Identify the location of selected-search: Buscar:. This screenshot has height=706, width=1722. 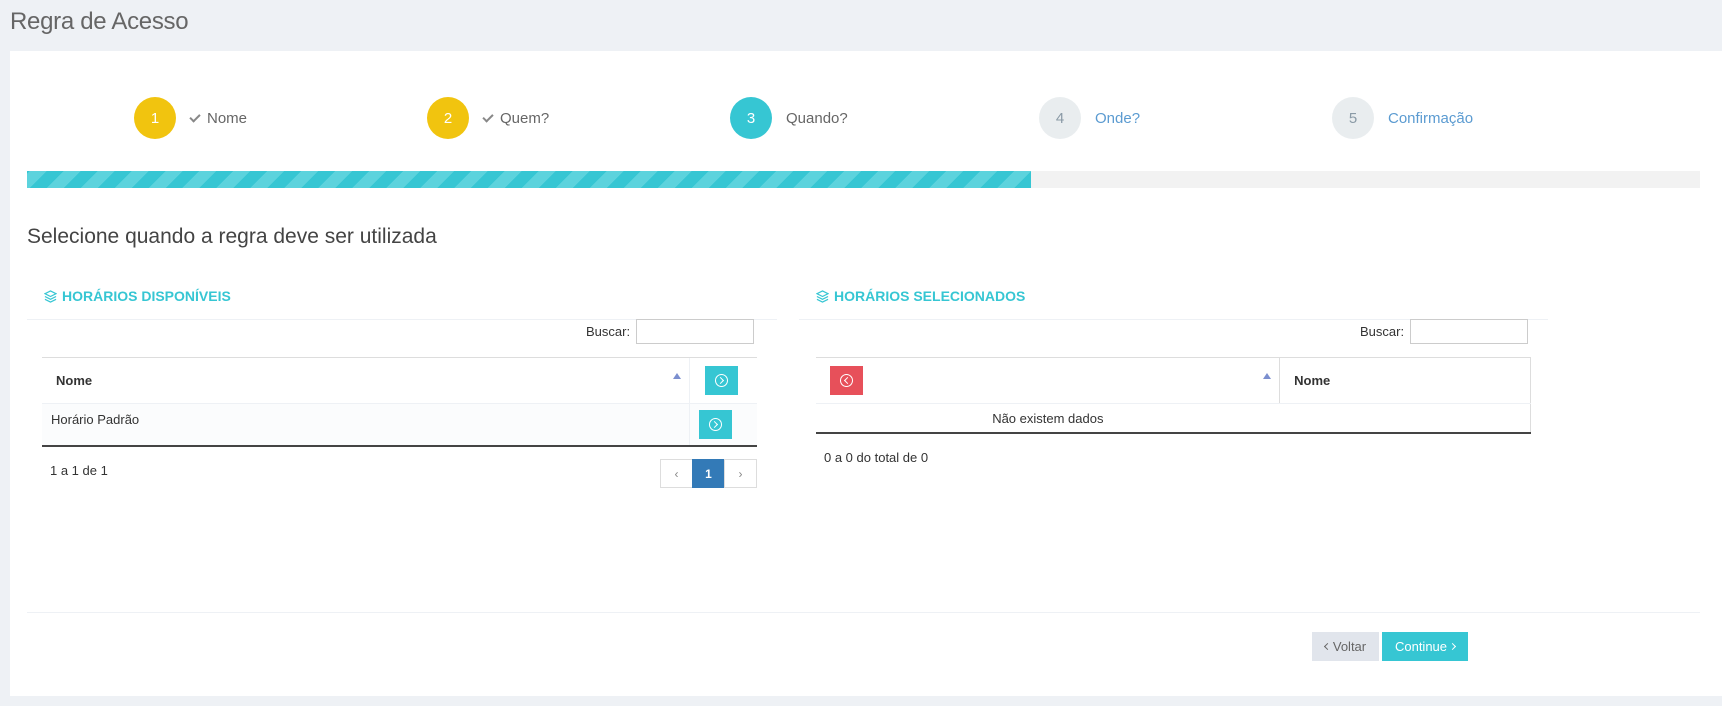
(1444, 331).